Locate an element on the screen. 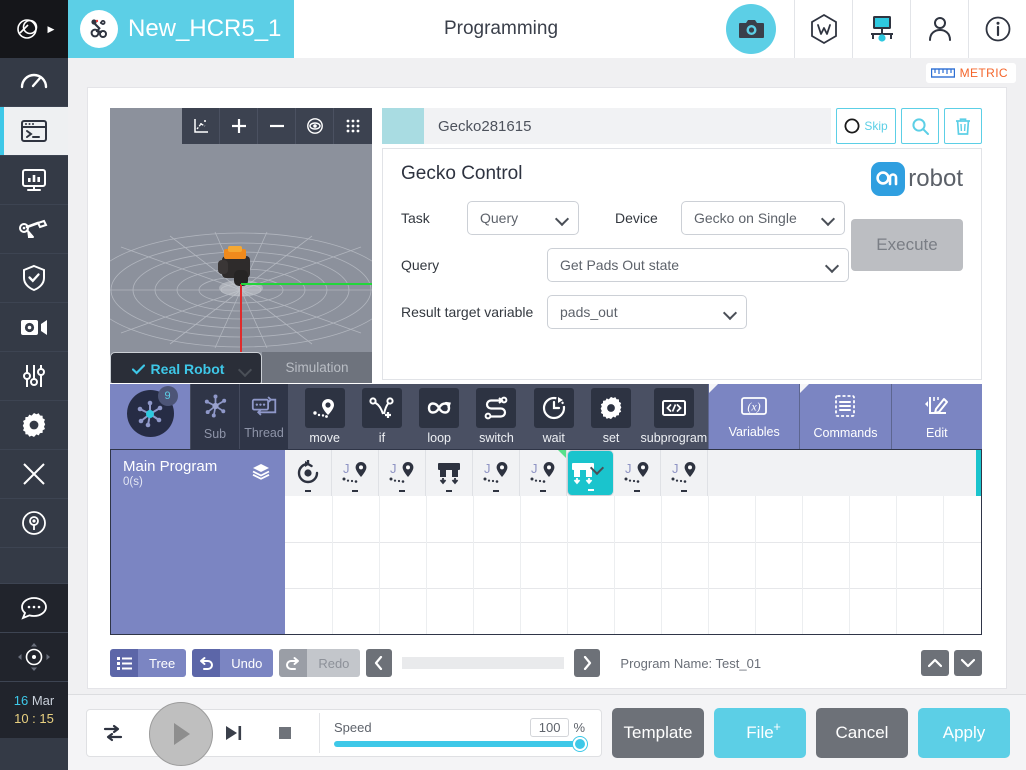 The image size is (1026, 770). device-select: Gecko on Single is located at coordinates (763, 218).